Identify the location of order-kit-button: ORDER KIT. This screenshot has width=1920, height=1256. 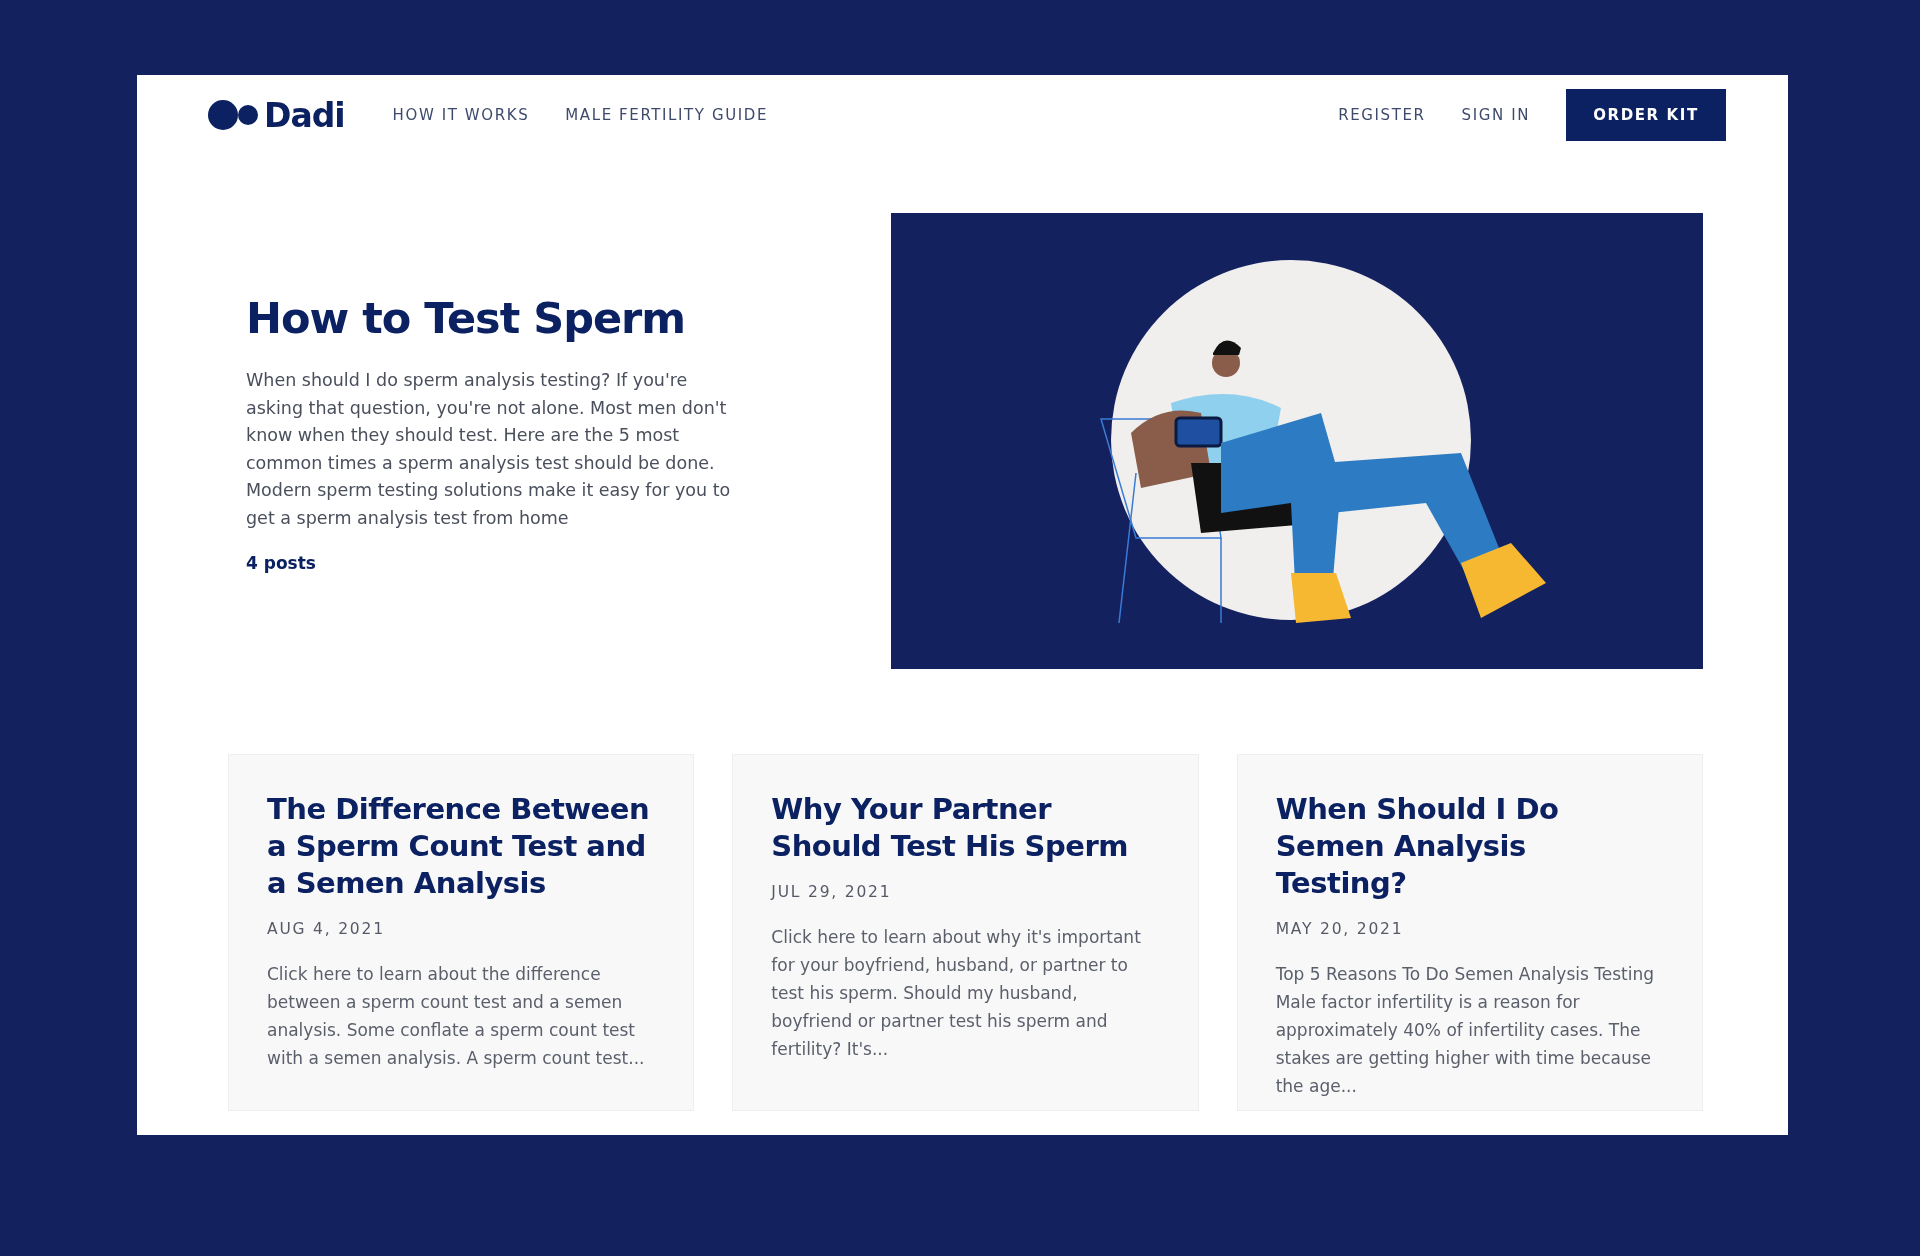
(1646, 115).